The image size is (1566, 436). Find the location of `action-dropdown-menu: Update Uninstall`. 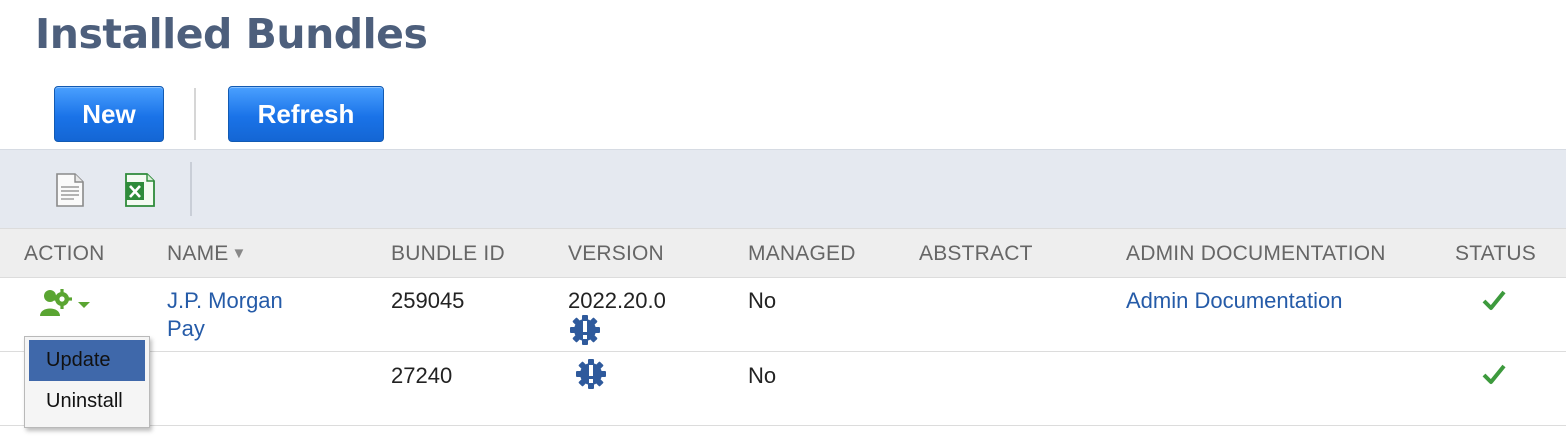

action-dropdown-menu: Update Uninstall is located at coordinates (87, 382).